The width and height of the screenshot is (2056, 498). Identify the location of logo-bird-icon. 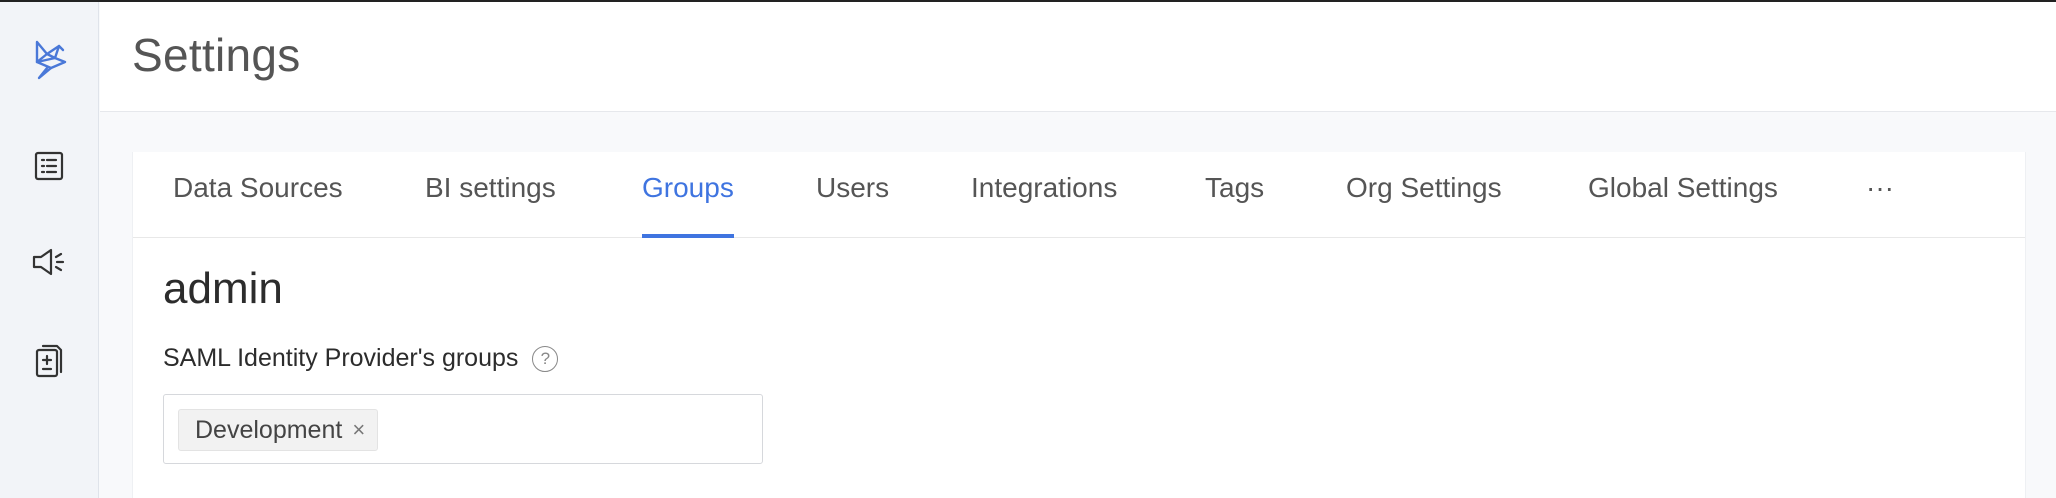
(49, 60).